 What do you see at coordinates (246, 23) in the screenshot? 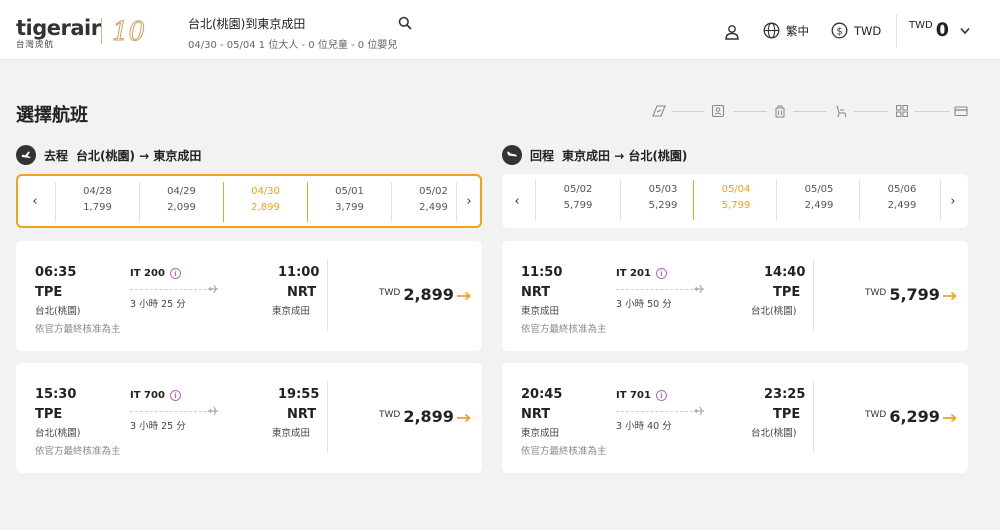
I see `route-title: 台北(桃園)到東京成田` at bounding box center [246, 23].